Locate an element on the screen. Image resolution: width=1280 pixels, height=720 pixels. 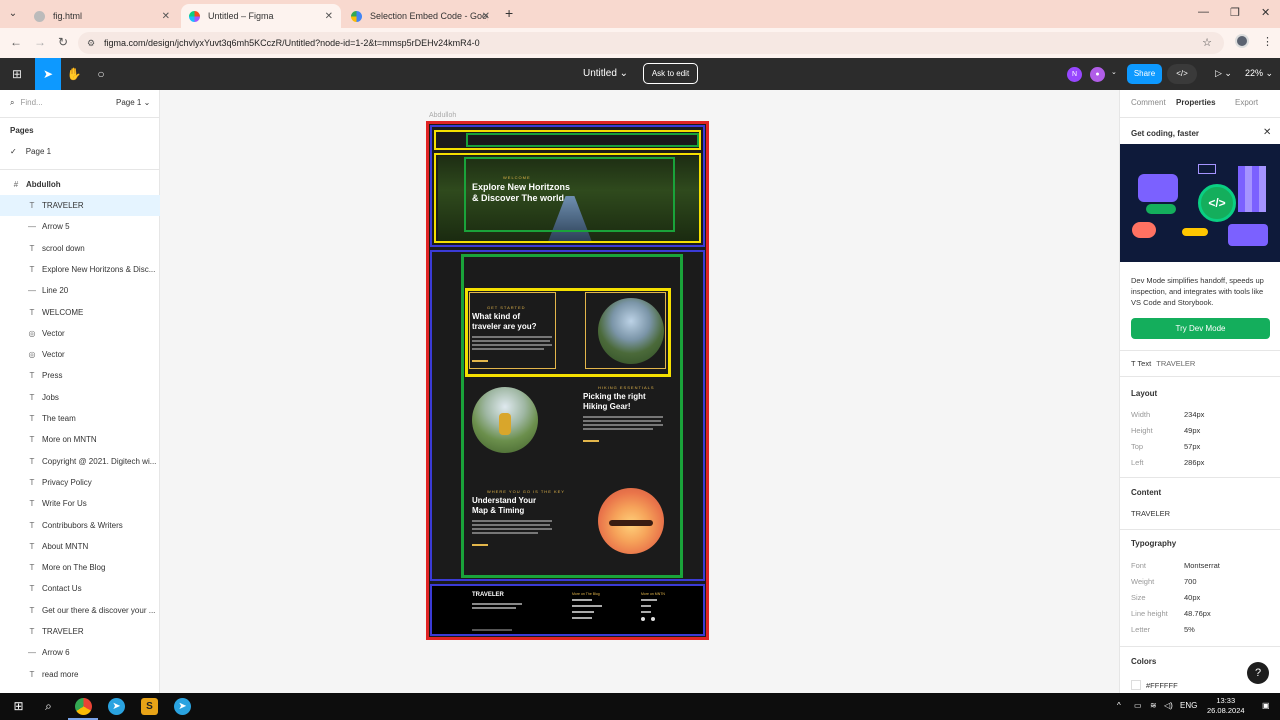
page-dropdown: Page 1 ⌄ is located at coordinates (133, 102).